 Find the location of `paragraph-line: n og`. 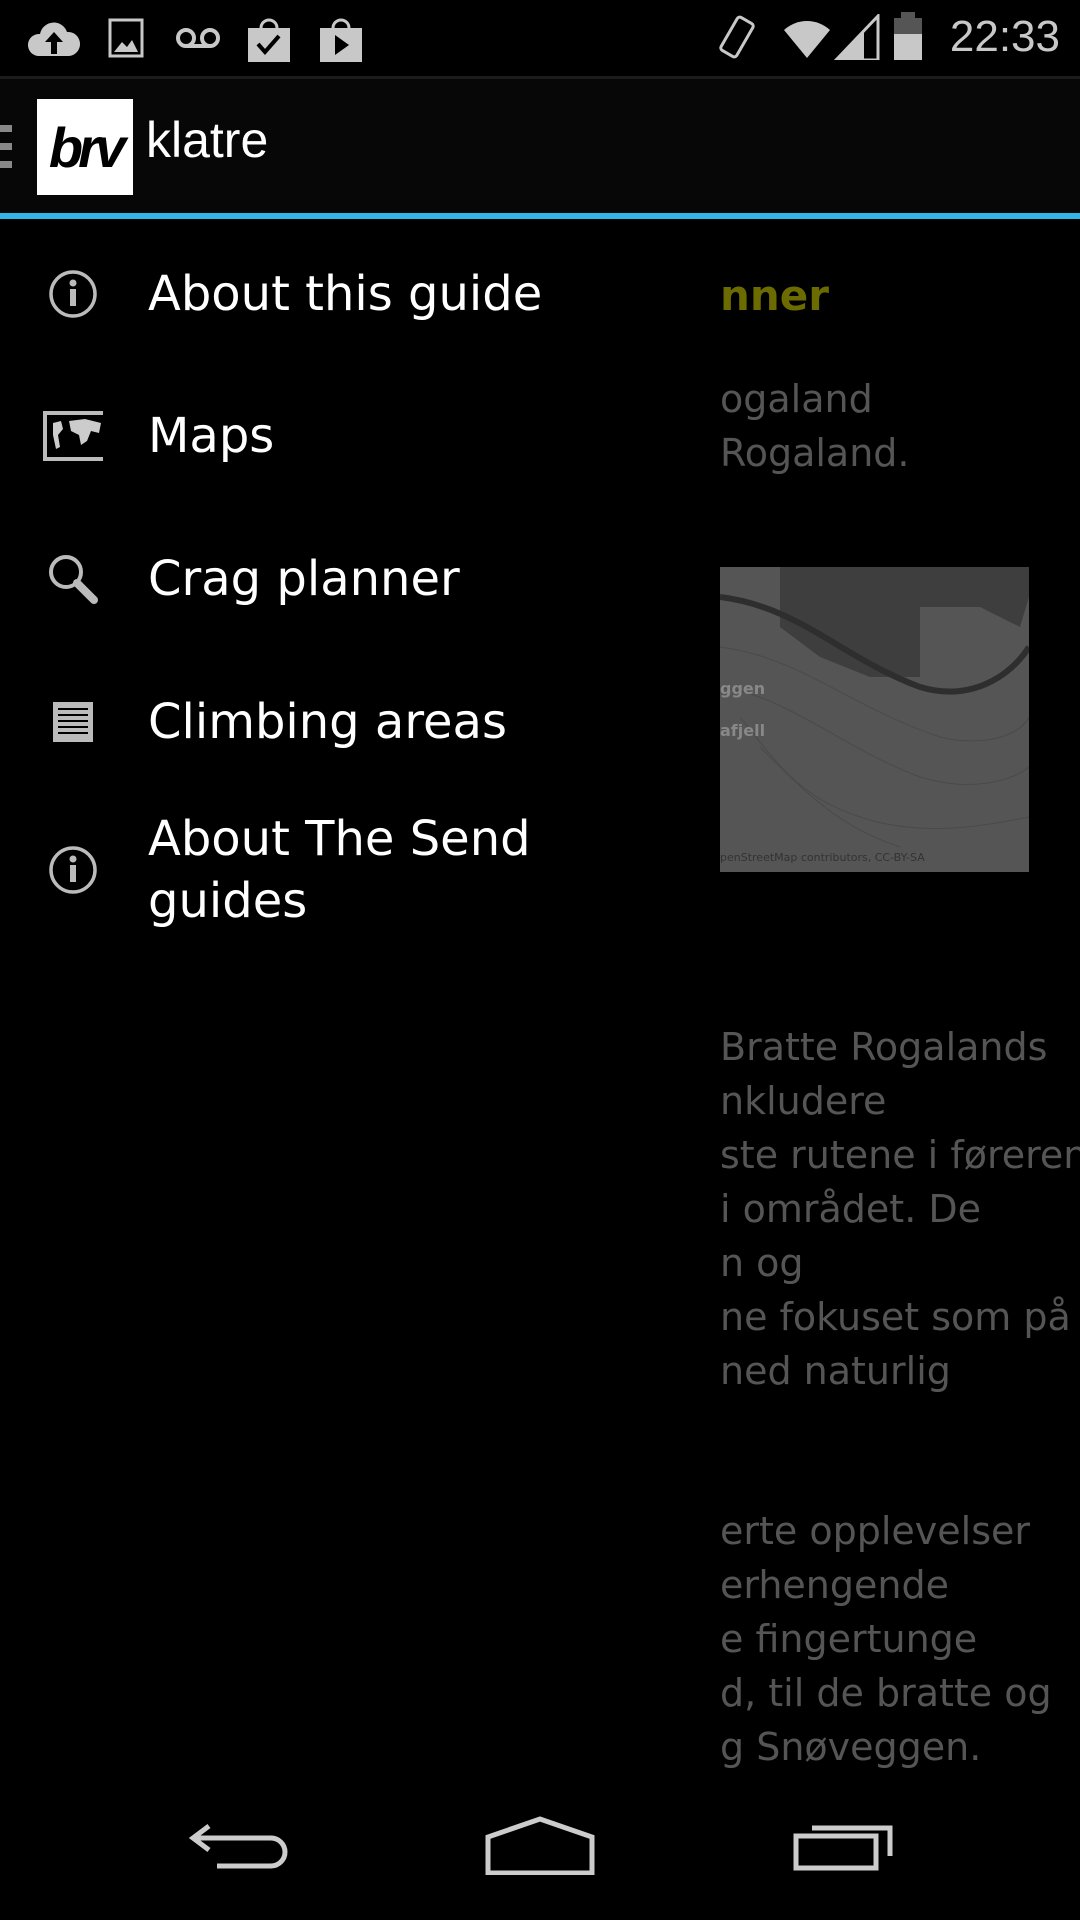

paragraph-line: n og is located at coordinates (762, 1263).